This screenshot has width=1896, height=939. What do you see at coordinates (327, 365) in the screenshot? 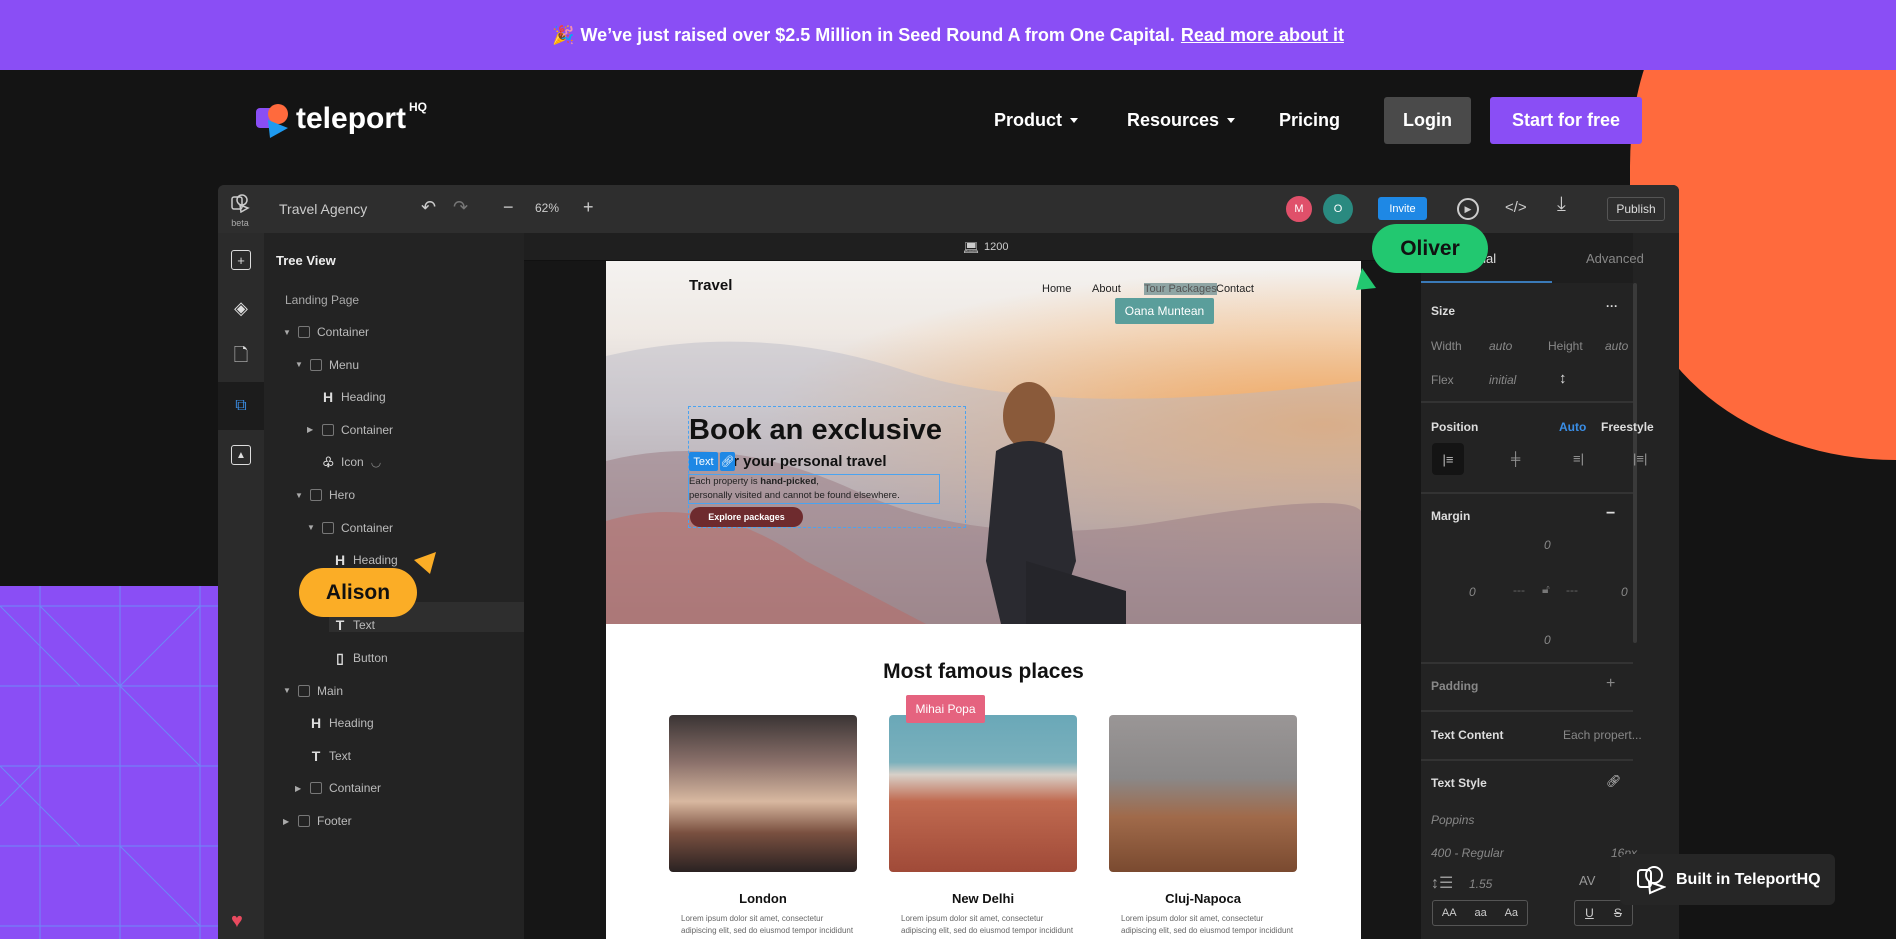
I see `tree-item: ▼ Menu` at bounding box center [327, 365].